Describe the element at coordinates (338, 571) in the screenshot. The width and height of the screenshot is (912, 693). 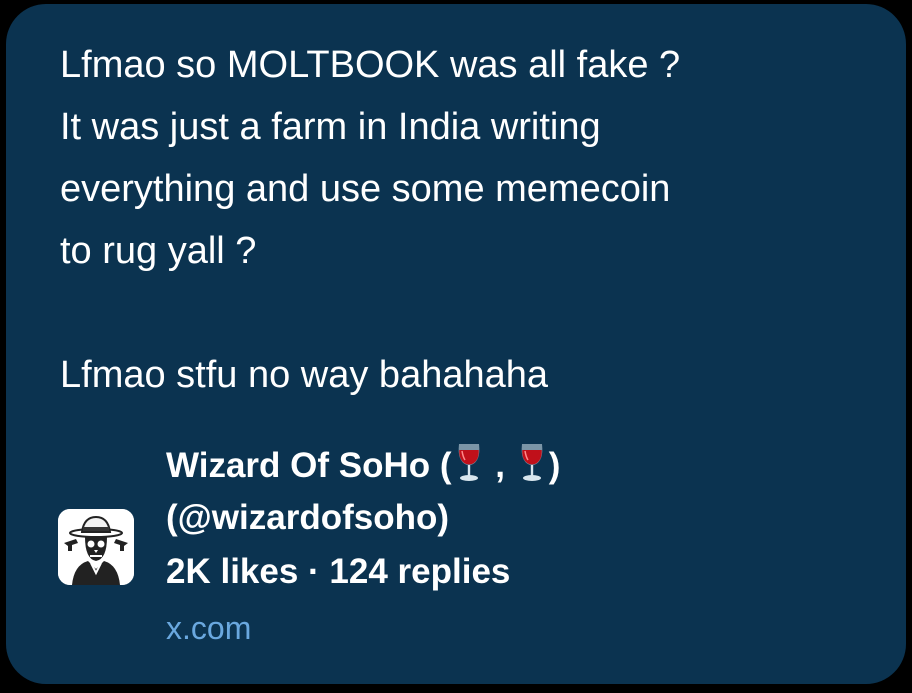
I see `engagement-stats: 2K likes · 124 replies` at that location.